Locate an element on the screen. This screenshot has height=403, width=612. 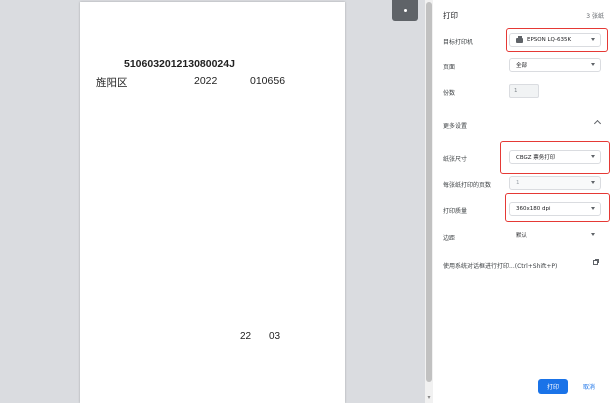
year-text: 2022 is located at coordinates (206, 81).